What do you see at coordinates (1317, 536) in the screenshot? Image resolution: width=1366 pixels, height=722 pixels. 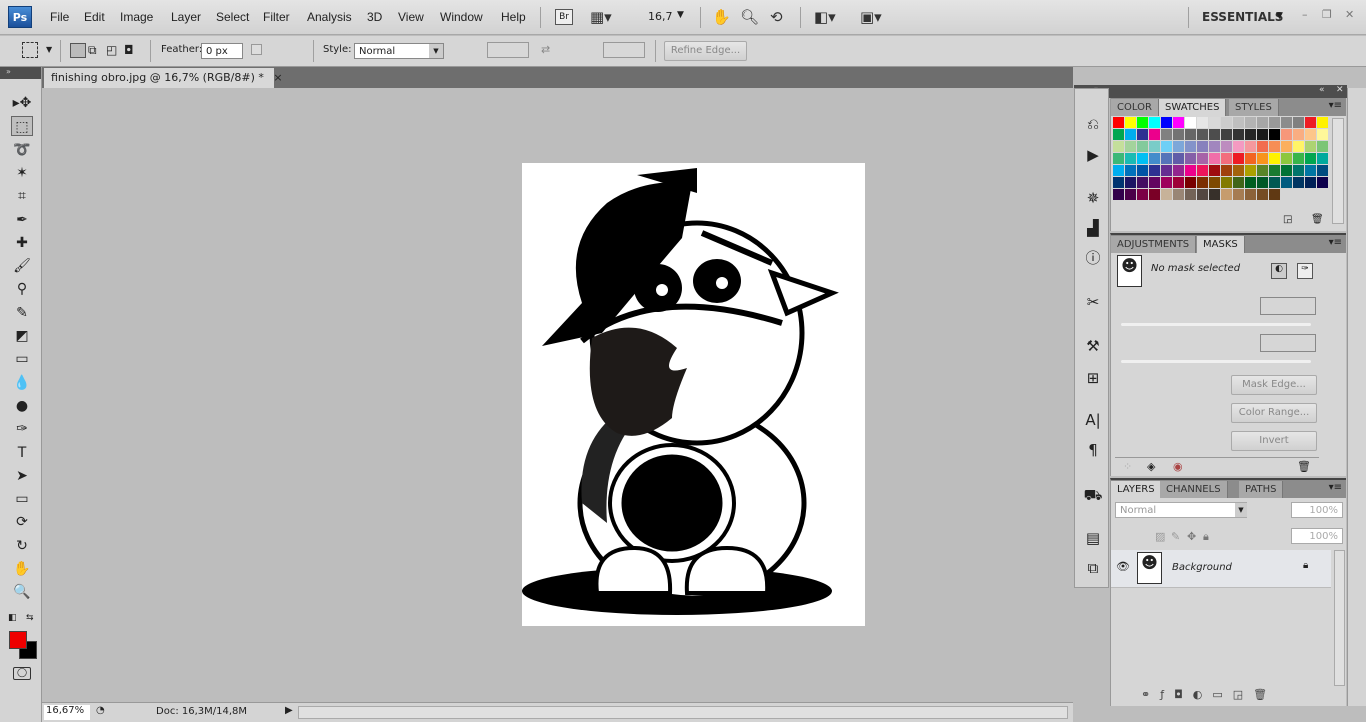 I see `fill-input: 100%` at bounding box center [1317, 536].